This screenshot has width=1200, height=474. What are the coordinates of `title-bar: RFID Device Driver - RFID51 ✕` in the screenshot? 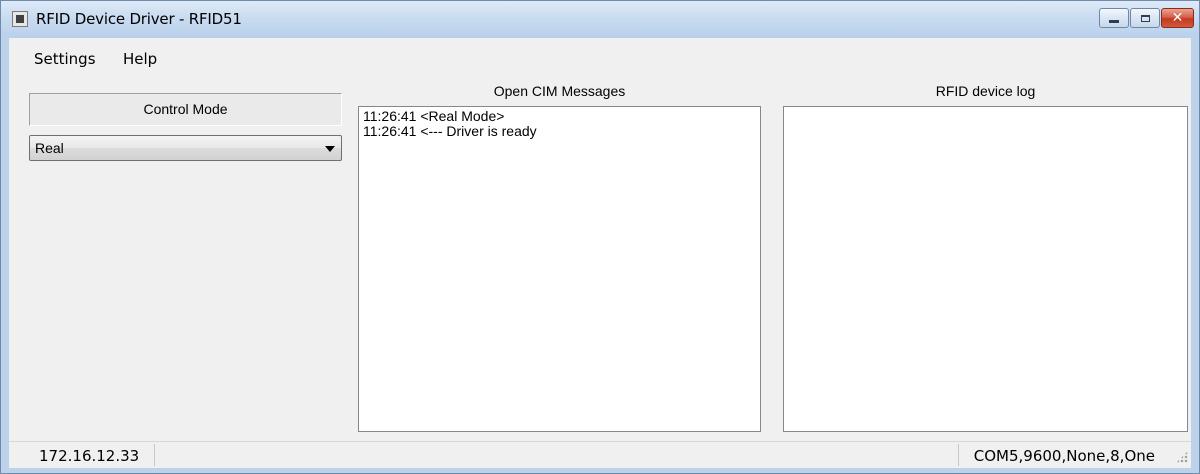 It's located at (600, 19).